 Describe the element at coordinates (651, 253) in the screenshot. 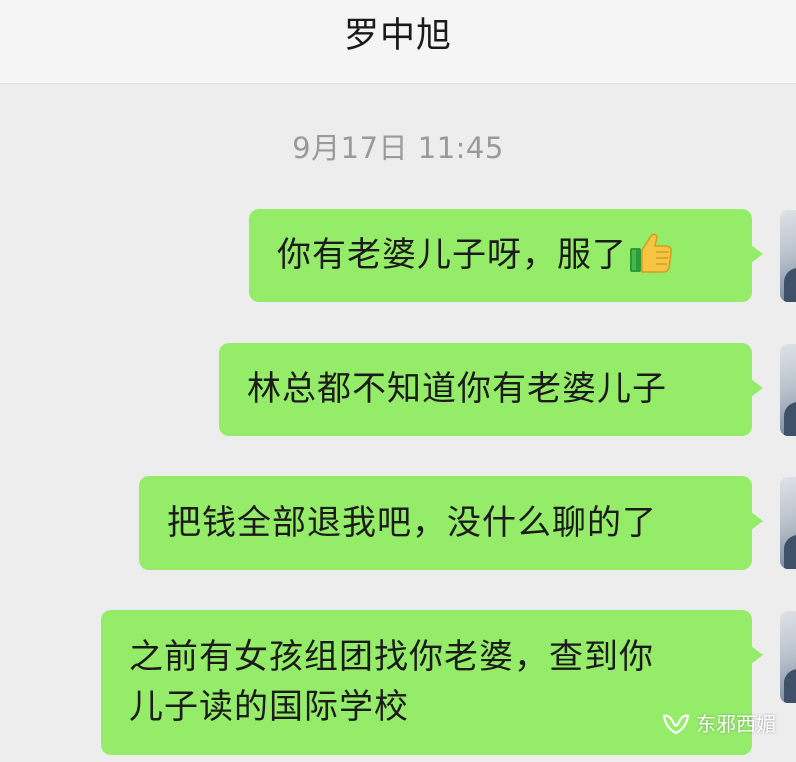

I see `thumbs-up-icon` at that location.